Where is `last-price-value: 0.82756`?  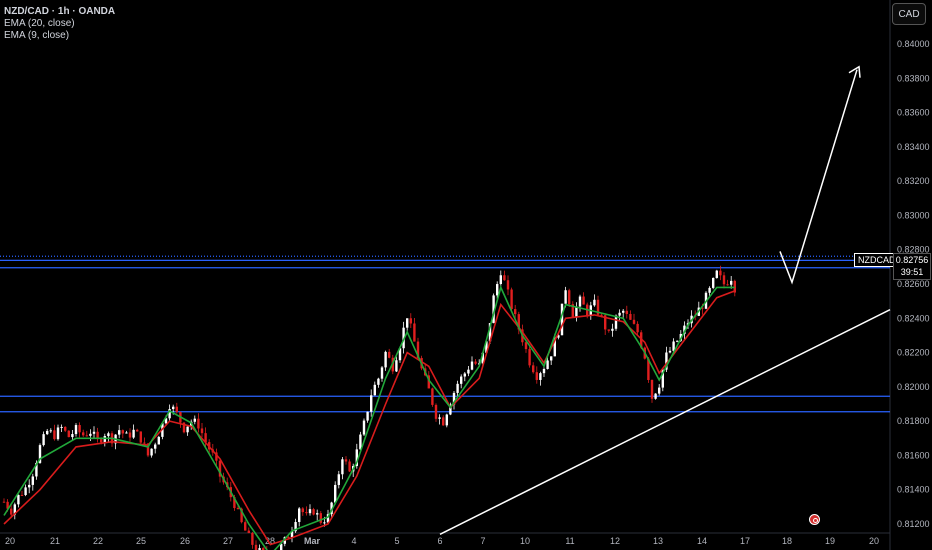 last-price-value: 0.82756 is located at coordinates (912, 260).